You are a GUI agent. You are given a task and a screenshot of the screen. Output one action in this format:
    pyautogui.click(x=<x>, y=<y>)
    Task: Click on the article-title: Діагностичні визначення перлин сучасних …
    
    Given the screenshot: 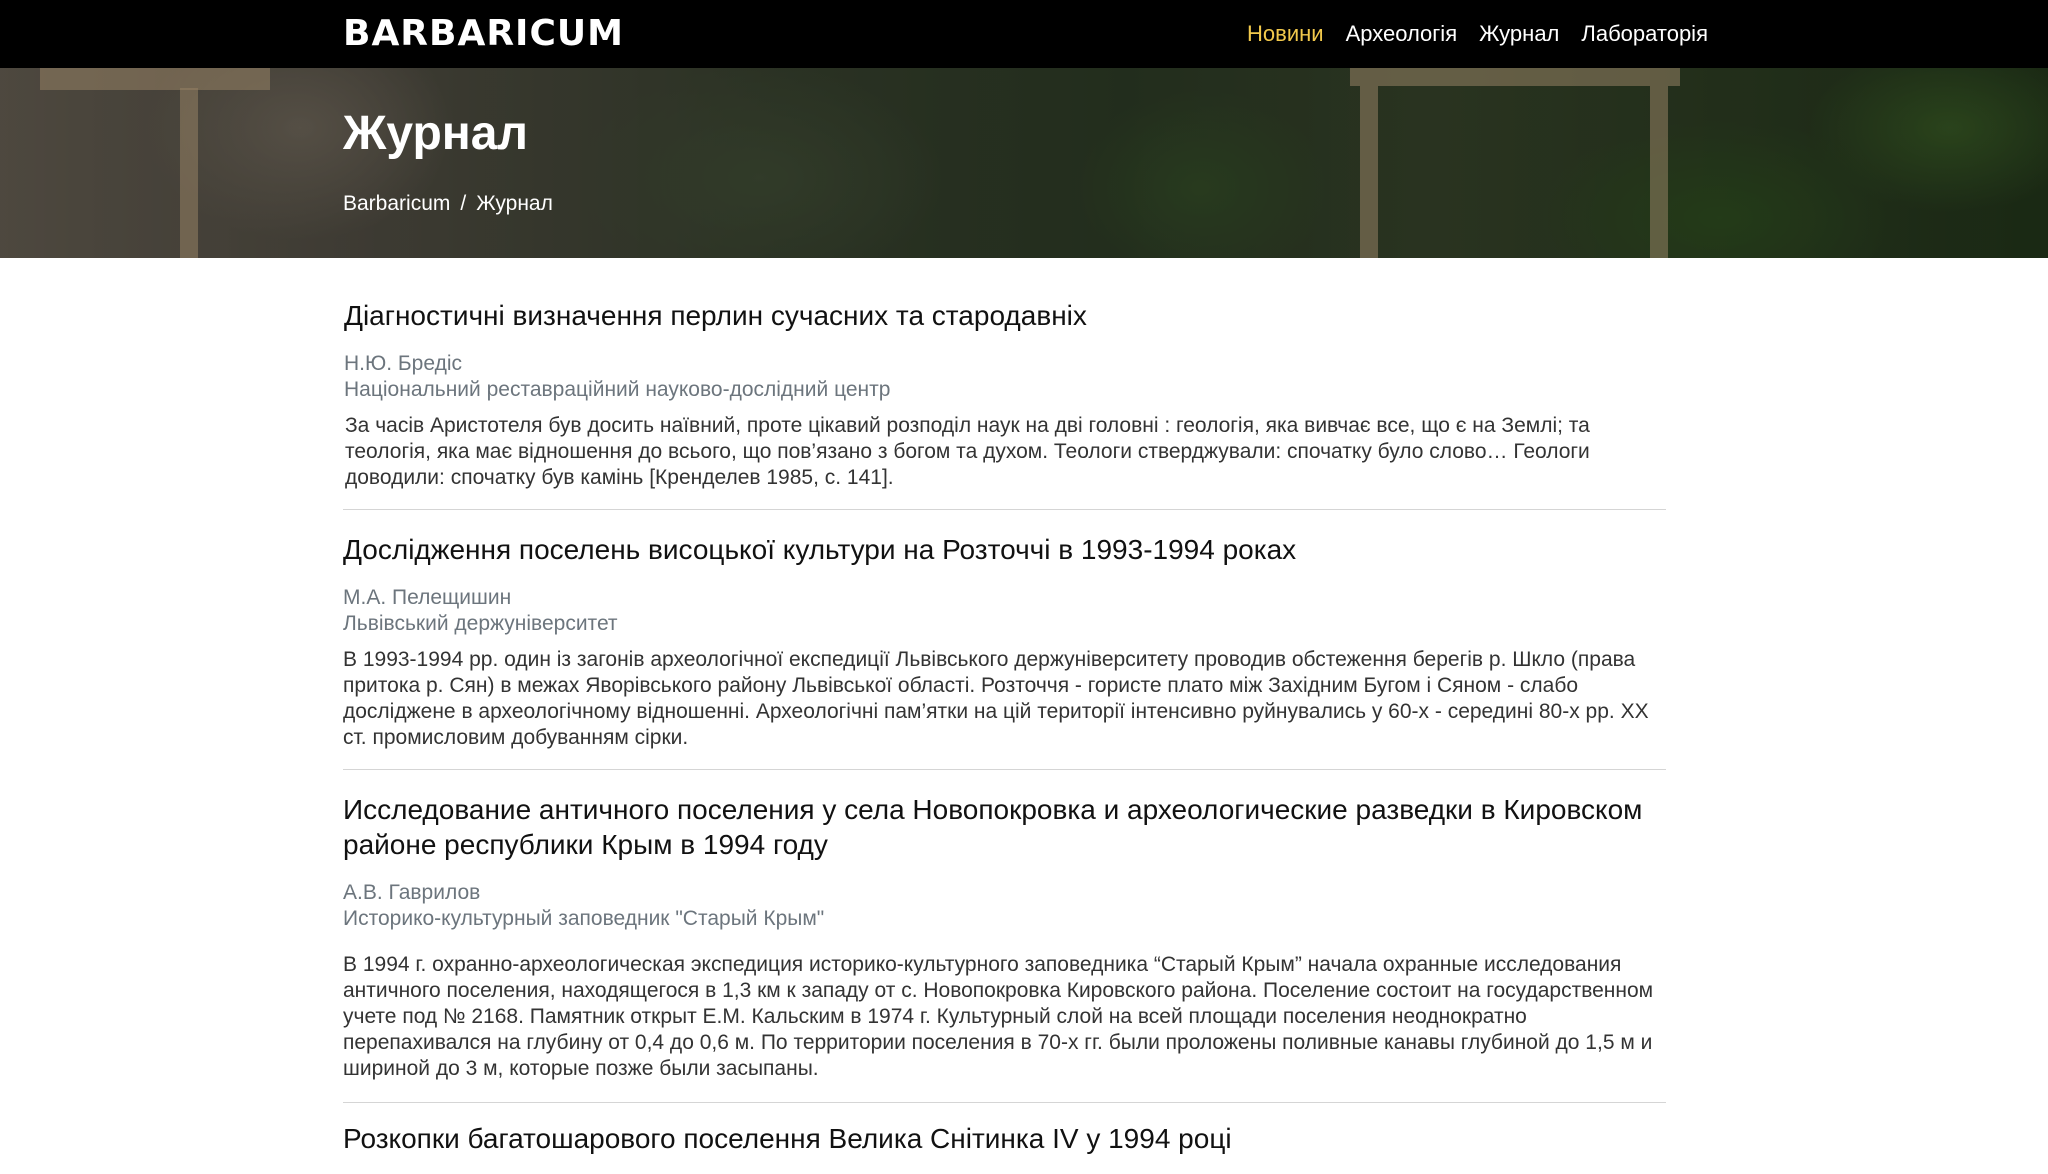 What is the action you would take?
    pyautogui.click(x=1005, y=315)
    